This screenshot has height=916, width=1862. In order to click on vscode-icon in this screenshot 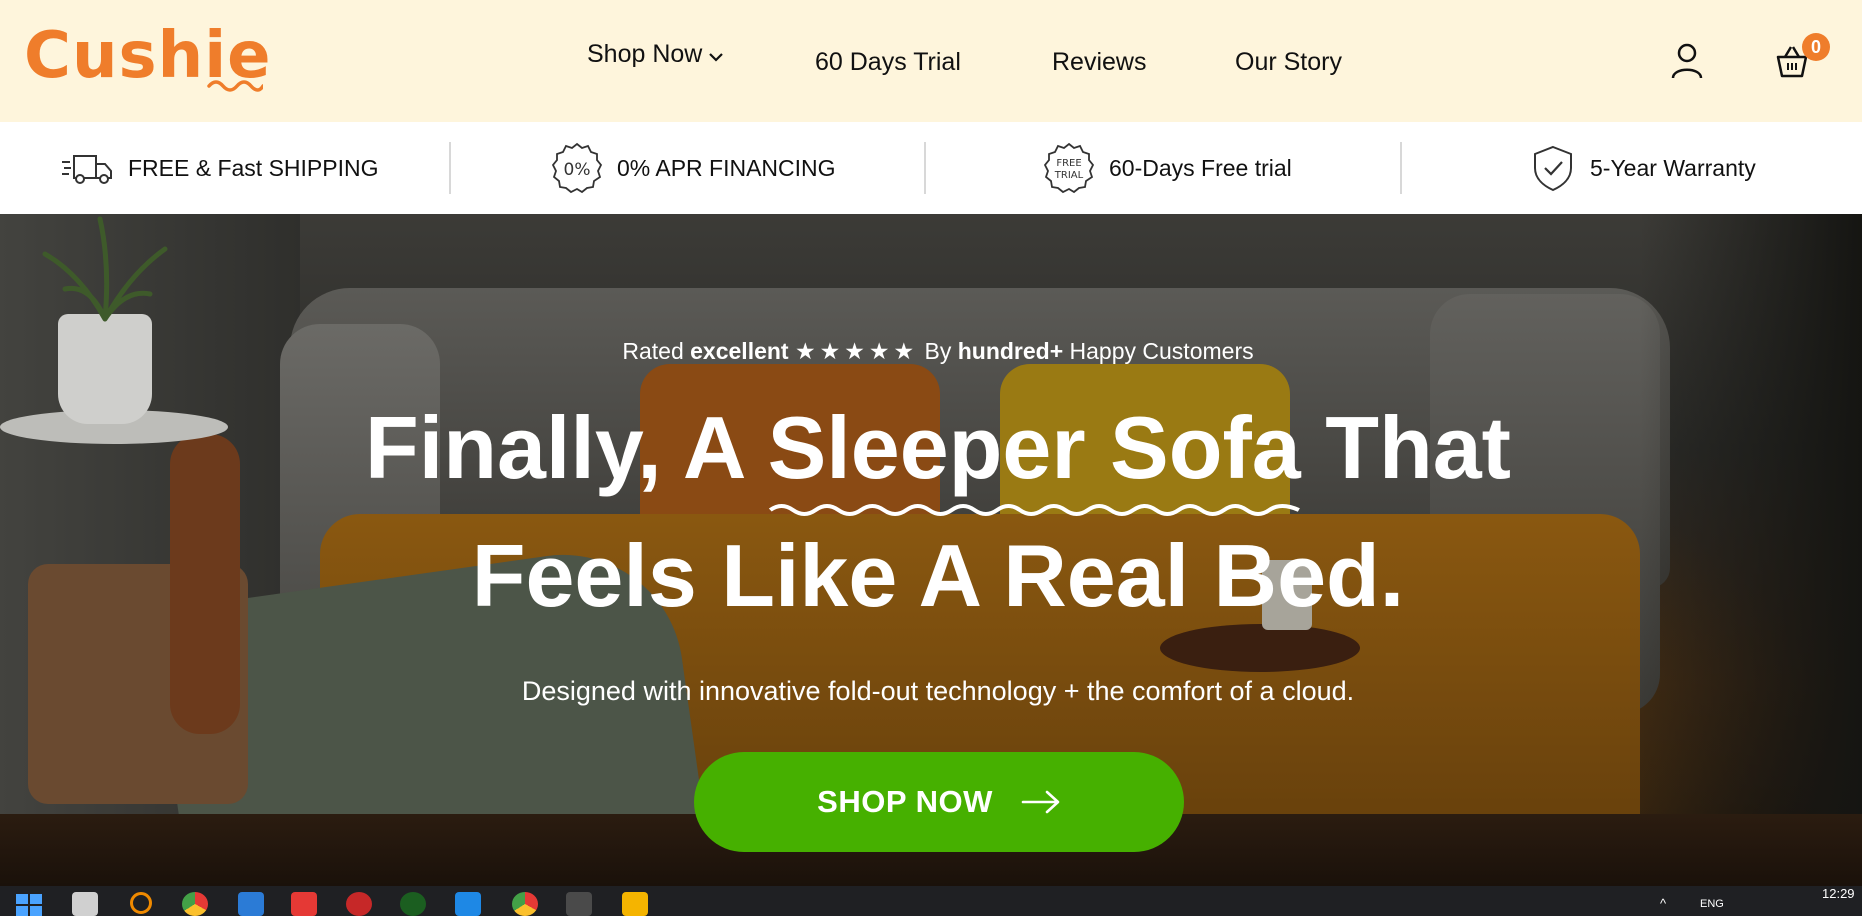, I will do `click(468, 904)`.